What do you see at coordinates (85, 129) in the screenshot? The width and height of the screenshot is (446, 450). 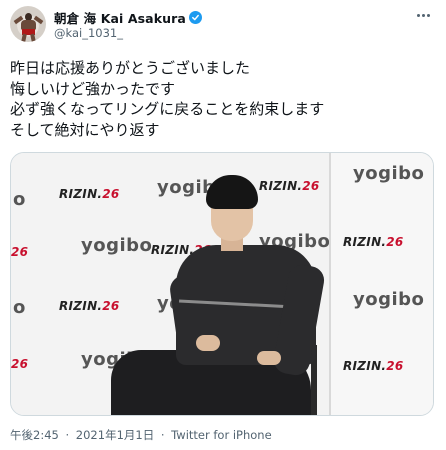 I see `tweet-text-line: そして絶対にやり返す` at bounding box center [85, 129].